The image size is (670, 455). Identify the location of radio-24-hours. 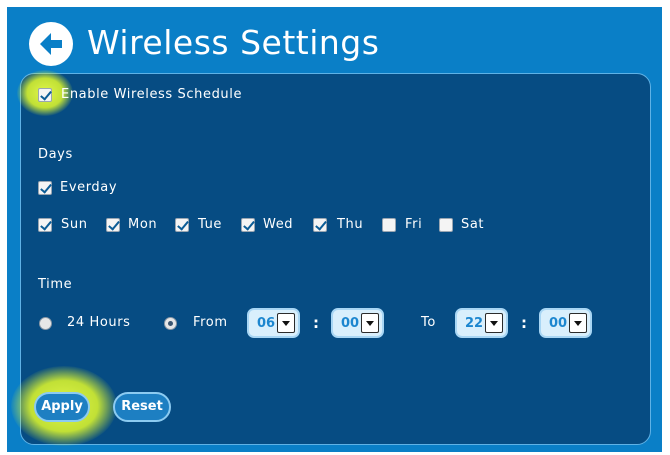
(45, 323).